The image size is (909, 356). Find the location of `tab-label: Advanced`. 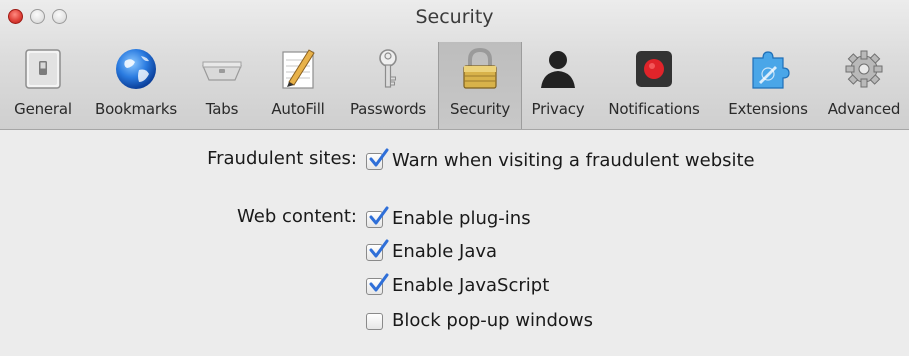

tab-label: Advanced is located at coordinates (864, 109).